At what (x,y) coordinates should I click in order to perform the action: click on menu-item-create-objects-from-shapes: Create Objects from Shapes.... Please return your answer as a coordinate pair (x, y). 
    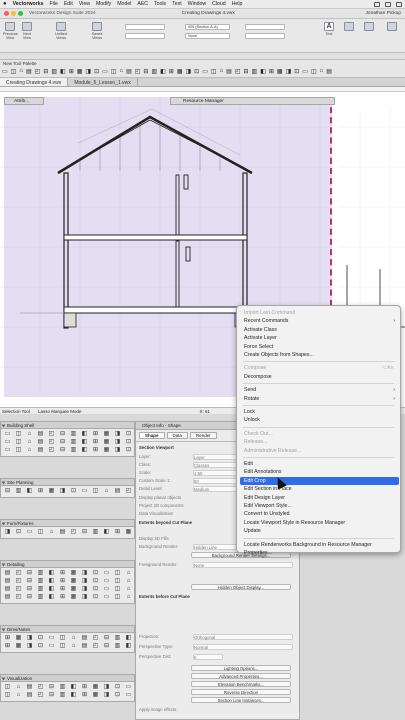
    Looking at the image, I should click on (318, 355).